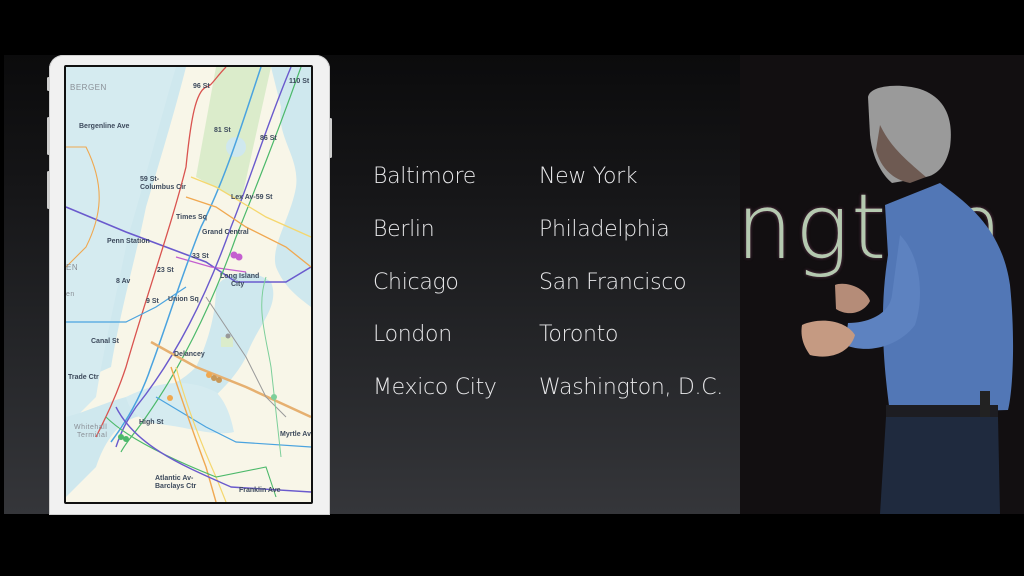 The height and width of the screenshot is (576, 1024). I want to click on power-button, so click(330, 138).